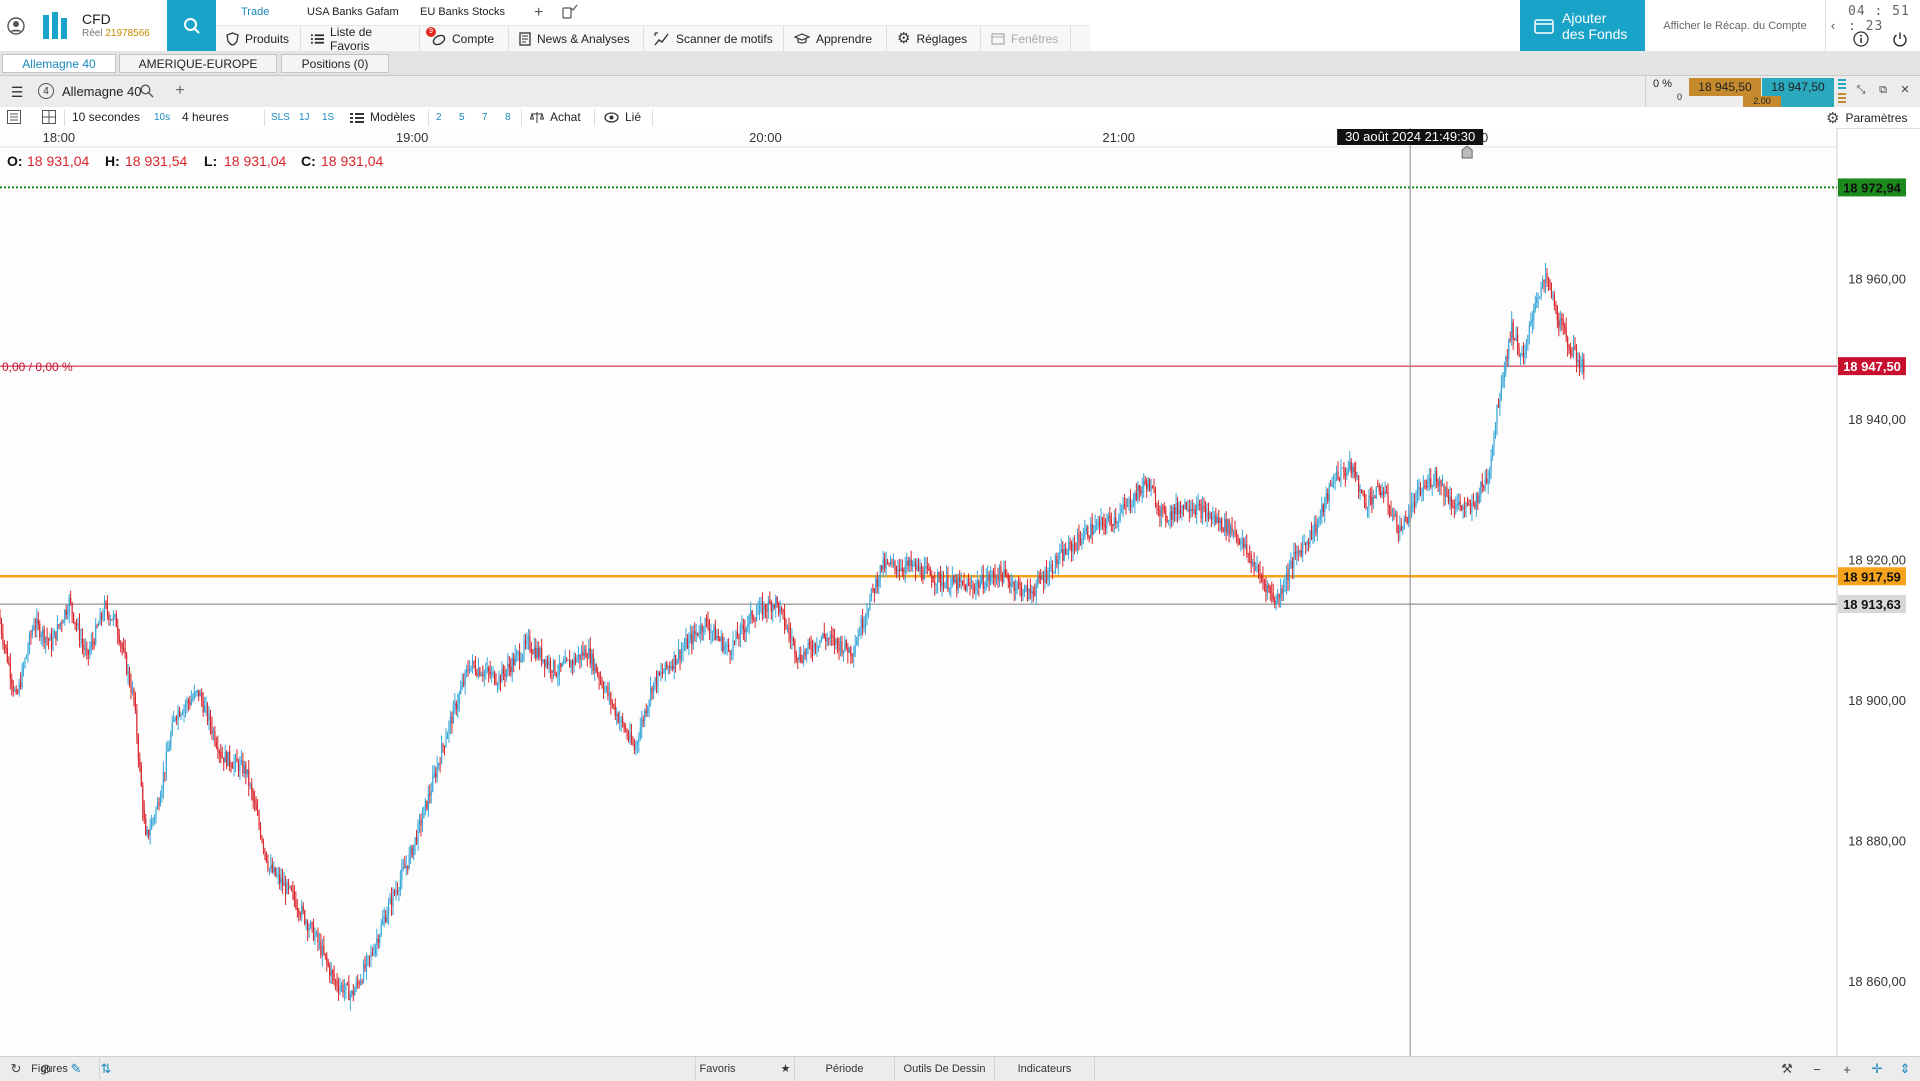  I want to click on menu-scanner: Scanner de motifs, so click(714, 39).